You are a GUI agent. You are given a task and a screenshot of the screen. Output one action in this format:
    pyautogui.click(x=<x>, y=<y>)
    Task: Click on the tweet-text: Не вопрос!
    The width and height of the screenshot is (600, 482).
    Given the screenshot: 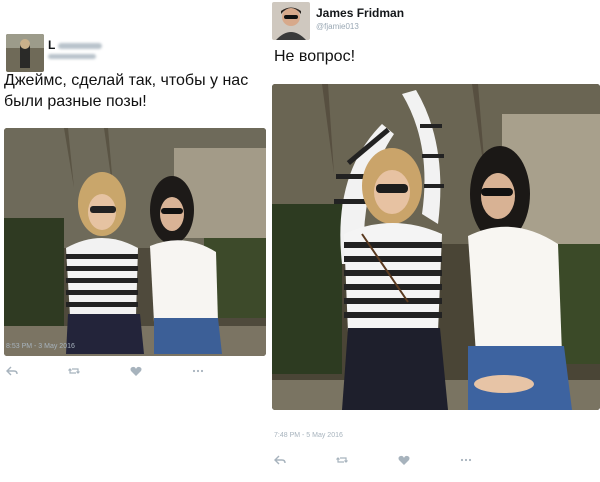 What is the action you would take?
    pyautogui.click(x=315, y=56)
    